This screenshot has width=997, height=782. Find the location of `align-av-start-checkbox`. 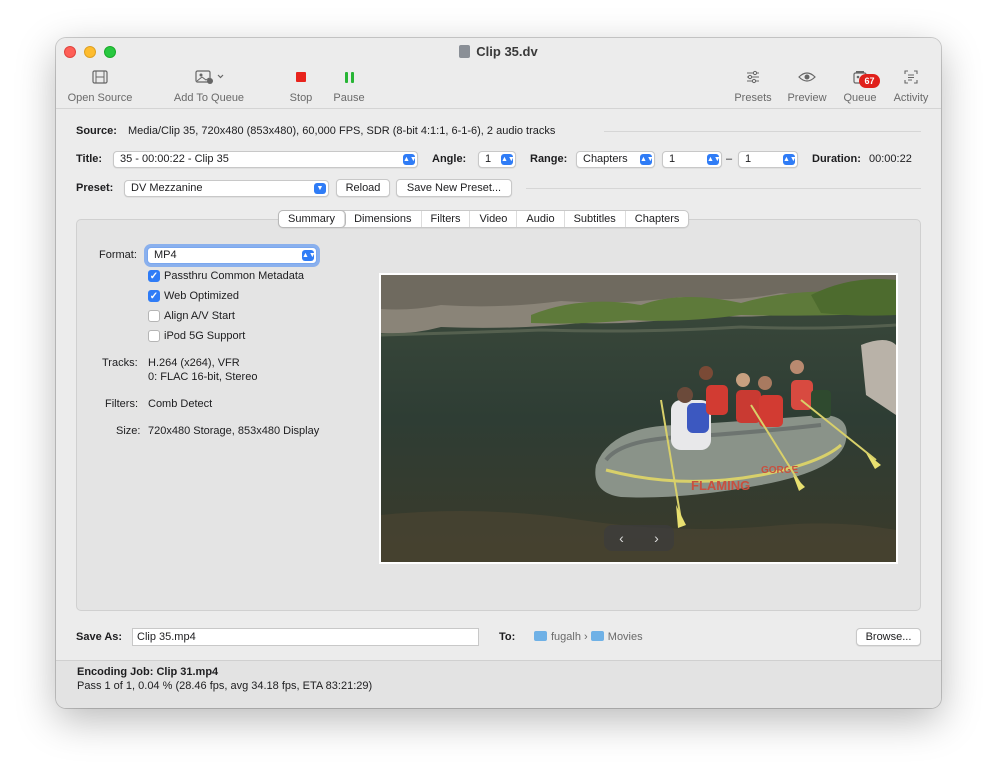

align-av-start-checkbox is located at coordinates (154, 316).